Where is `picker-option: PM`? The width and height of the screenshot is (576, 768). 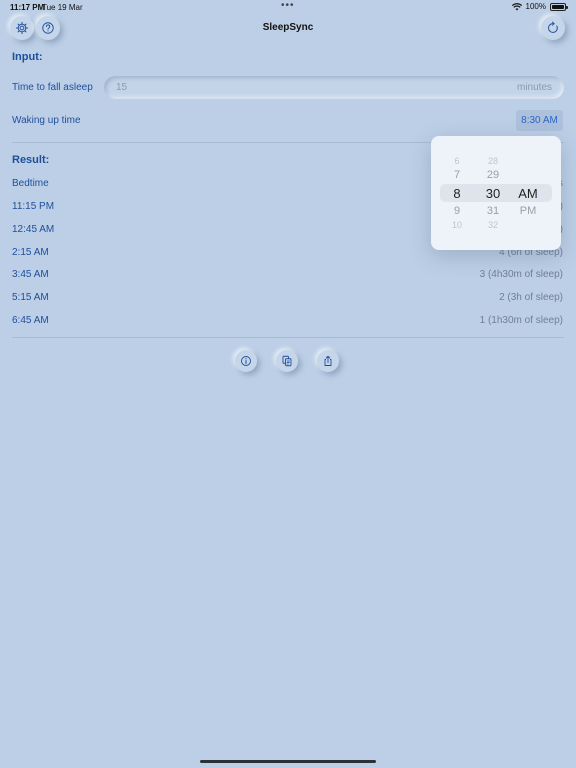
picker-option: PM is located at coordinates (528, 211).